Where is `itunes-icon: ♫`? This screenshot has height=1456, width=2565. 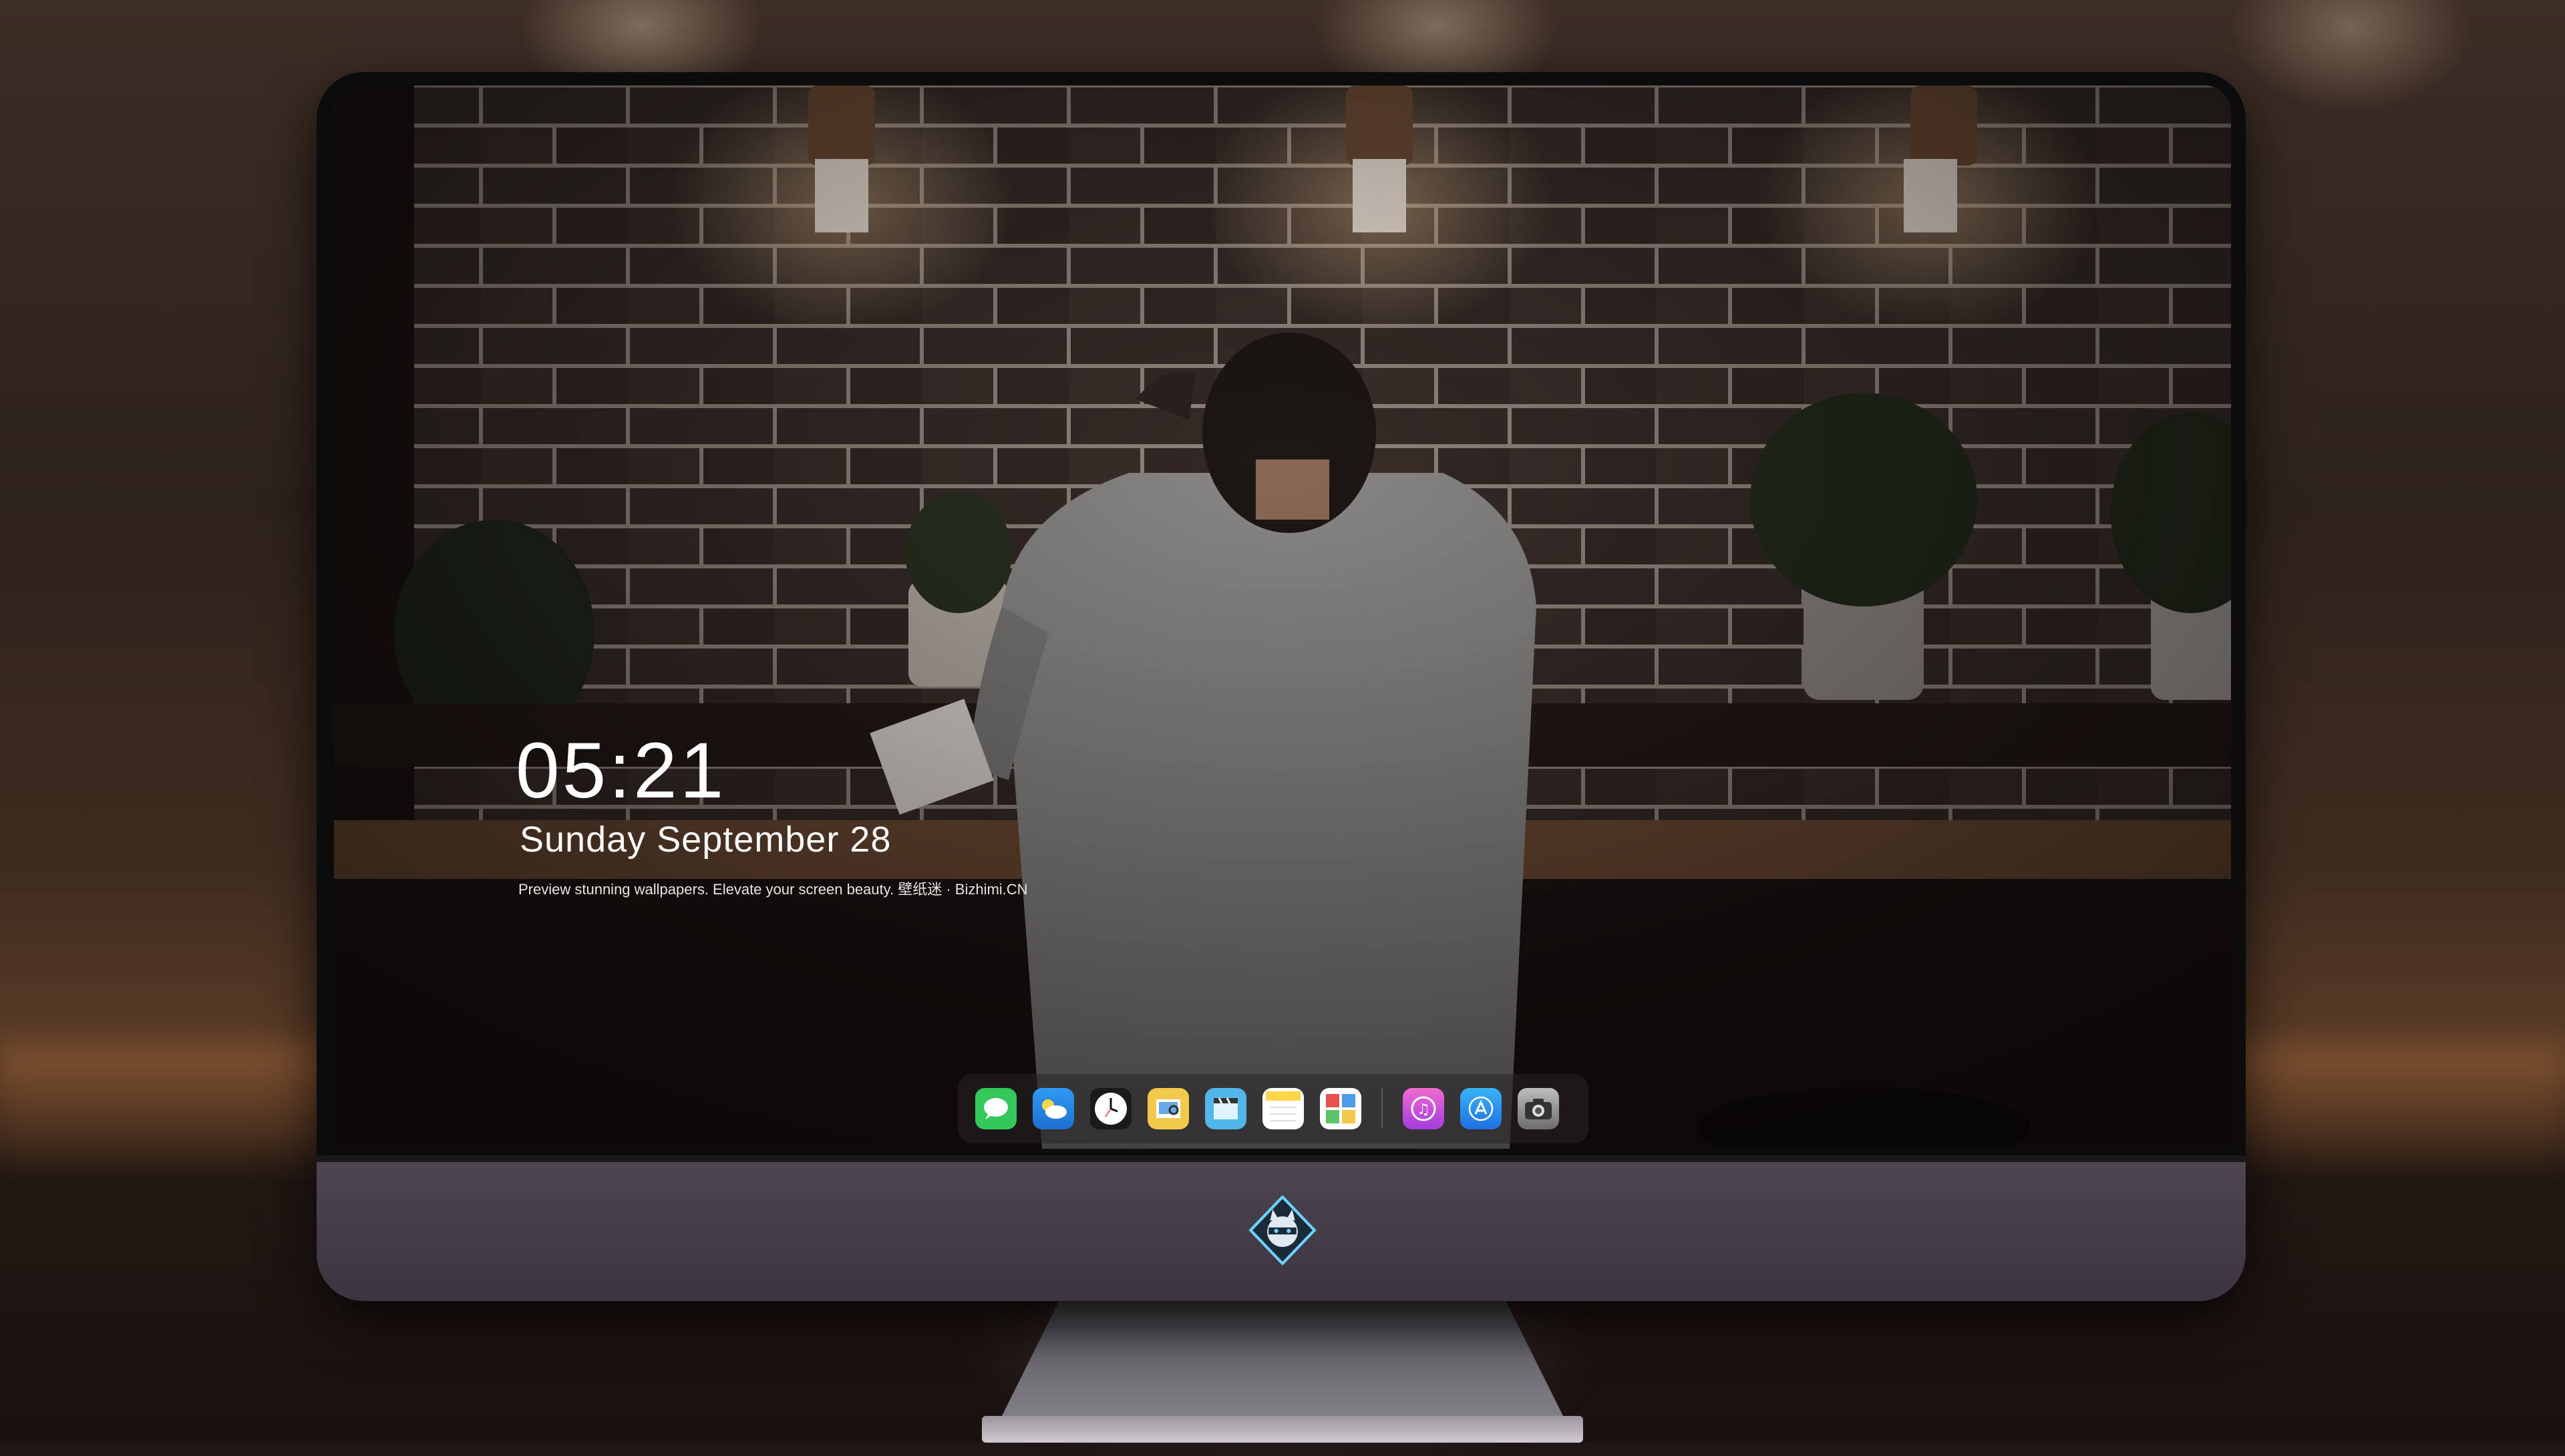
itunes-icon: ♫ is located at coordinates (1423, 1108).